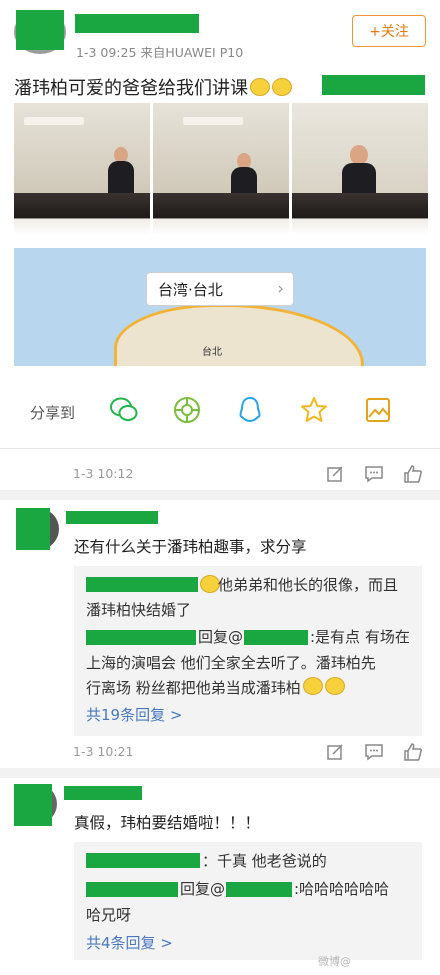 The height and width of the screenshot is (975, 440). Describe the element at coordinates (373, 85) in the screenshot. I see `censored-post-suffix` at that location.